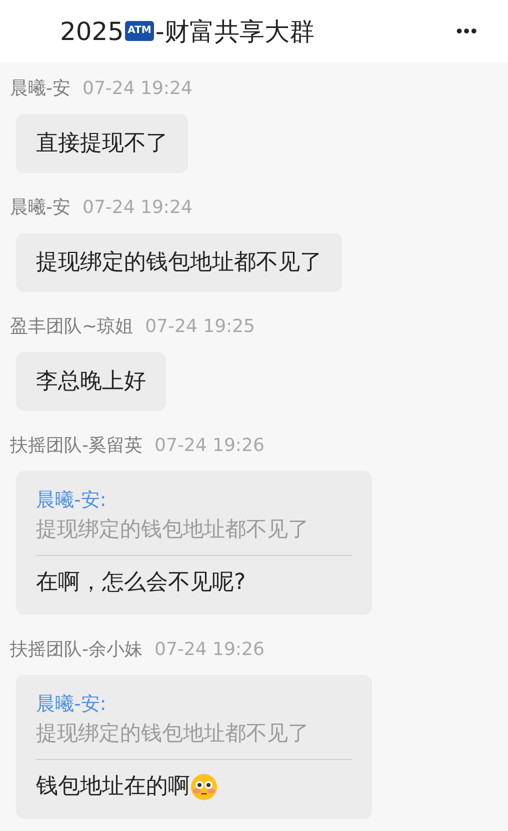  I want to click on message-text: 直接提现不了, so click(102, 144).